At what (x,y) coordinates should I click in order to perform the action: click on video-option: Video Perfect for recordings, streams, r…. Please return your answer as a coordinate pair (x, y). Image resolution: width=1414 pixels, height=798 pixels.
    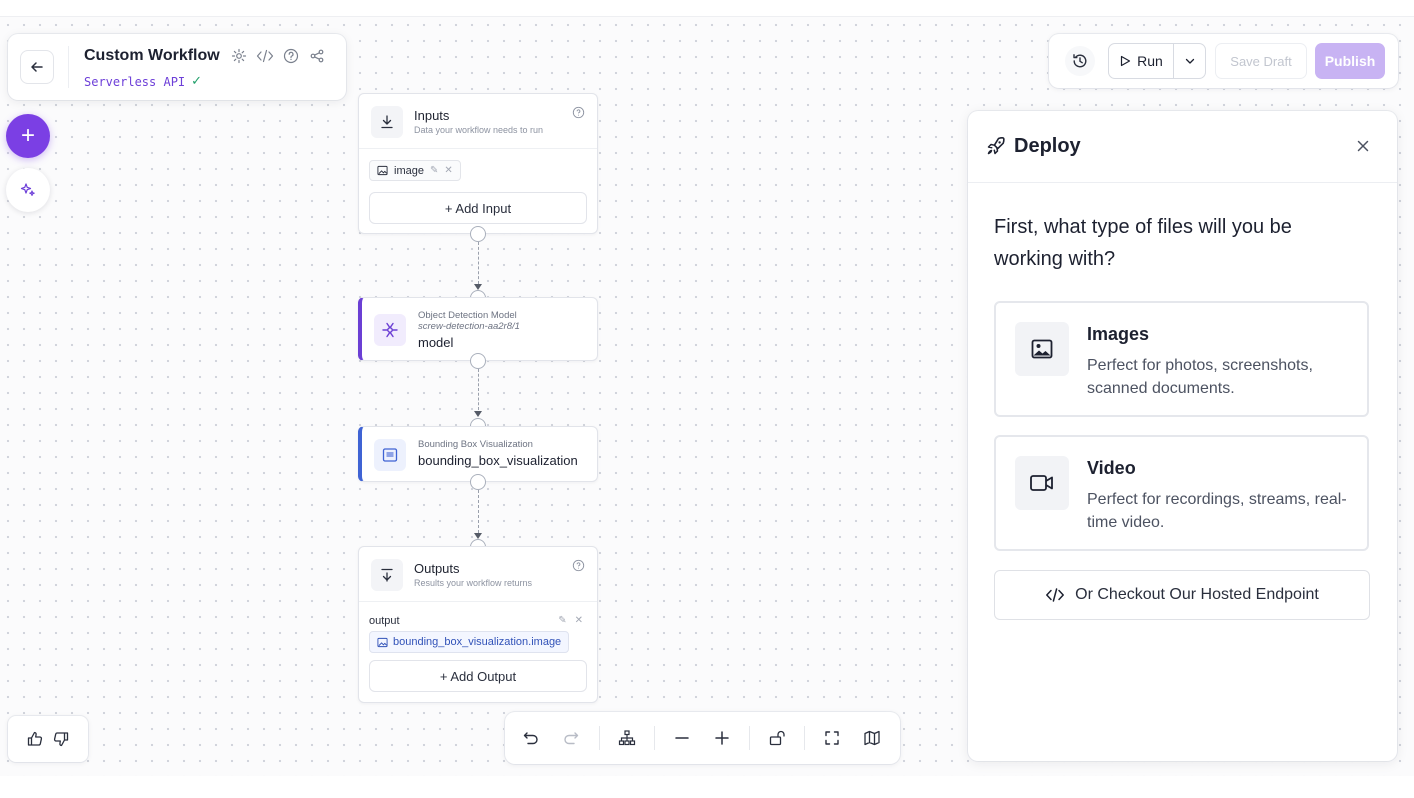
    Looking at the image, I should click on (1181, 493).